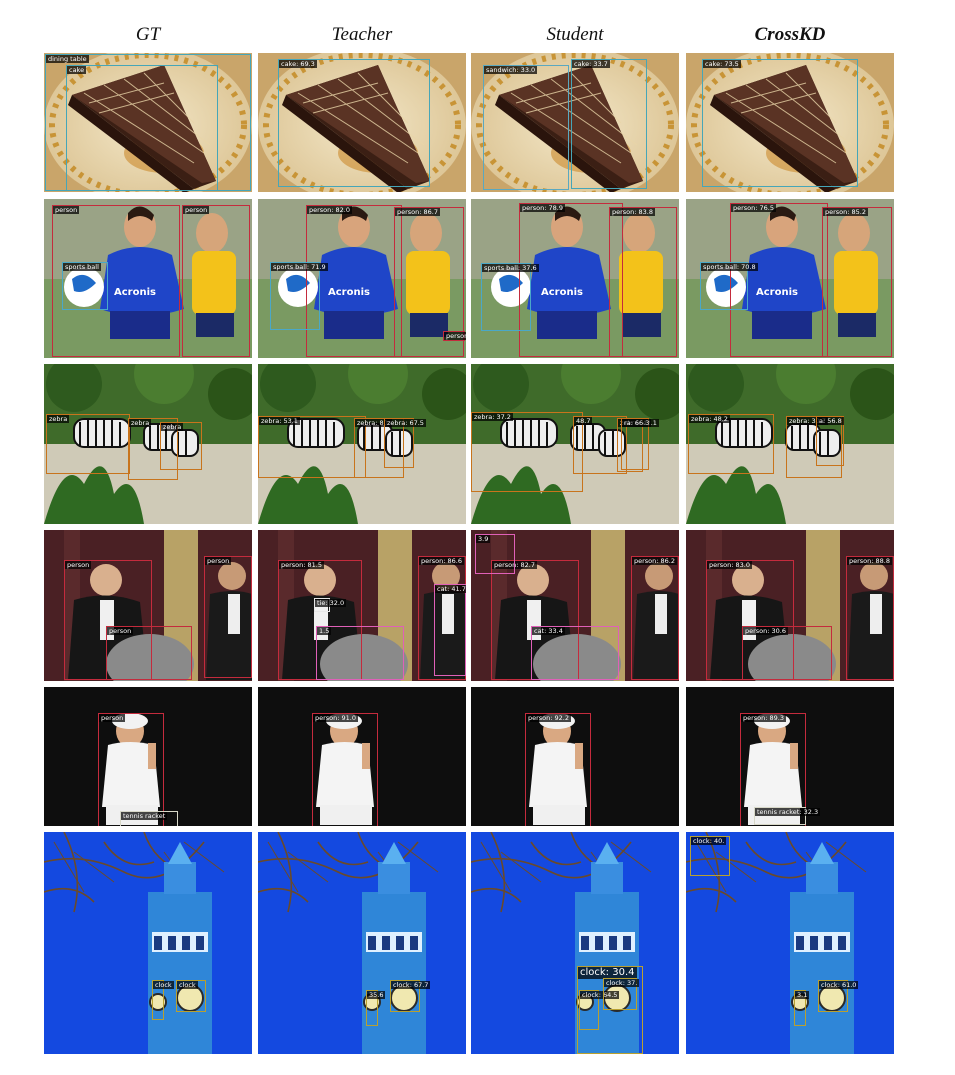  I want to click on bbox-zebra: zebra: 37.2, so click(527, 452).